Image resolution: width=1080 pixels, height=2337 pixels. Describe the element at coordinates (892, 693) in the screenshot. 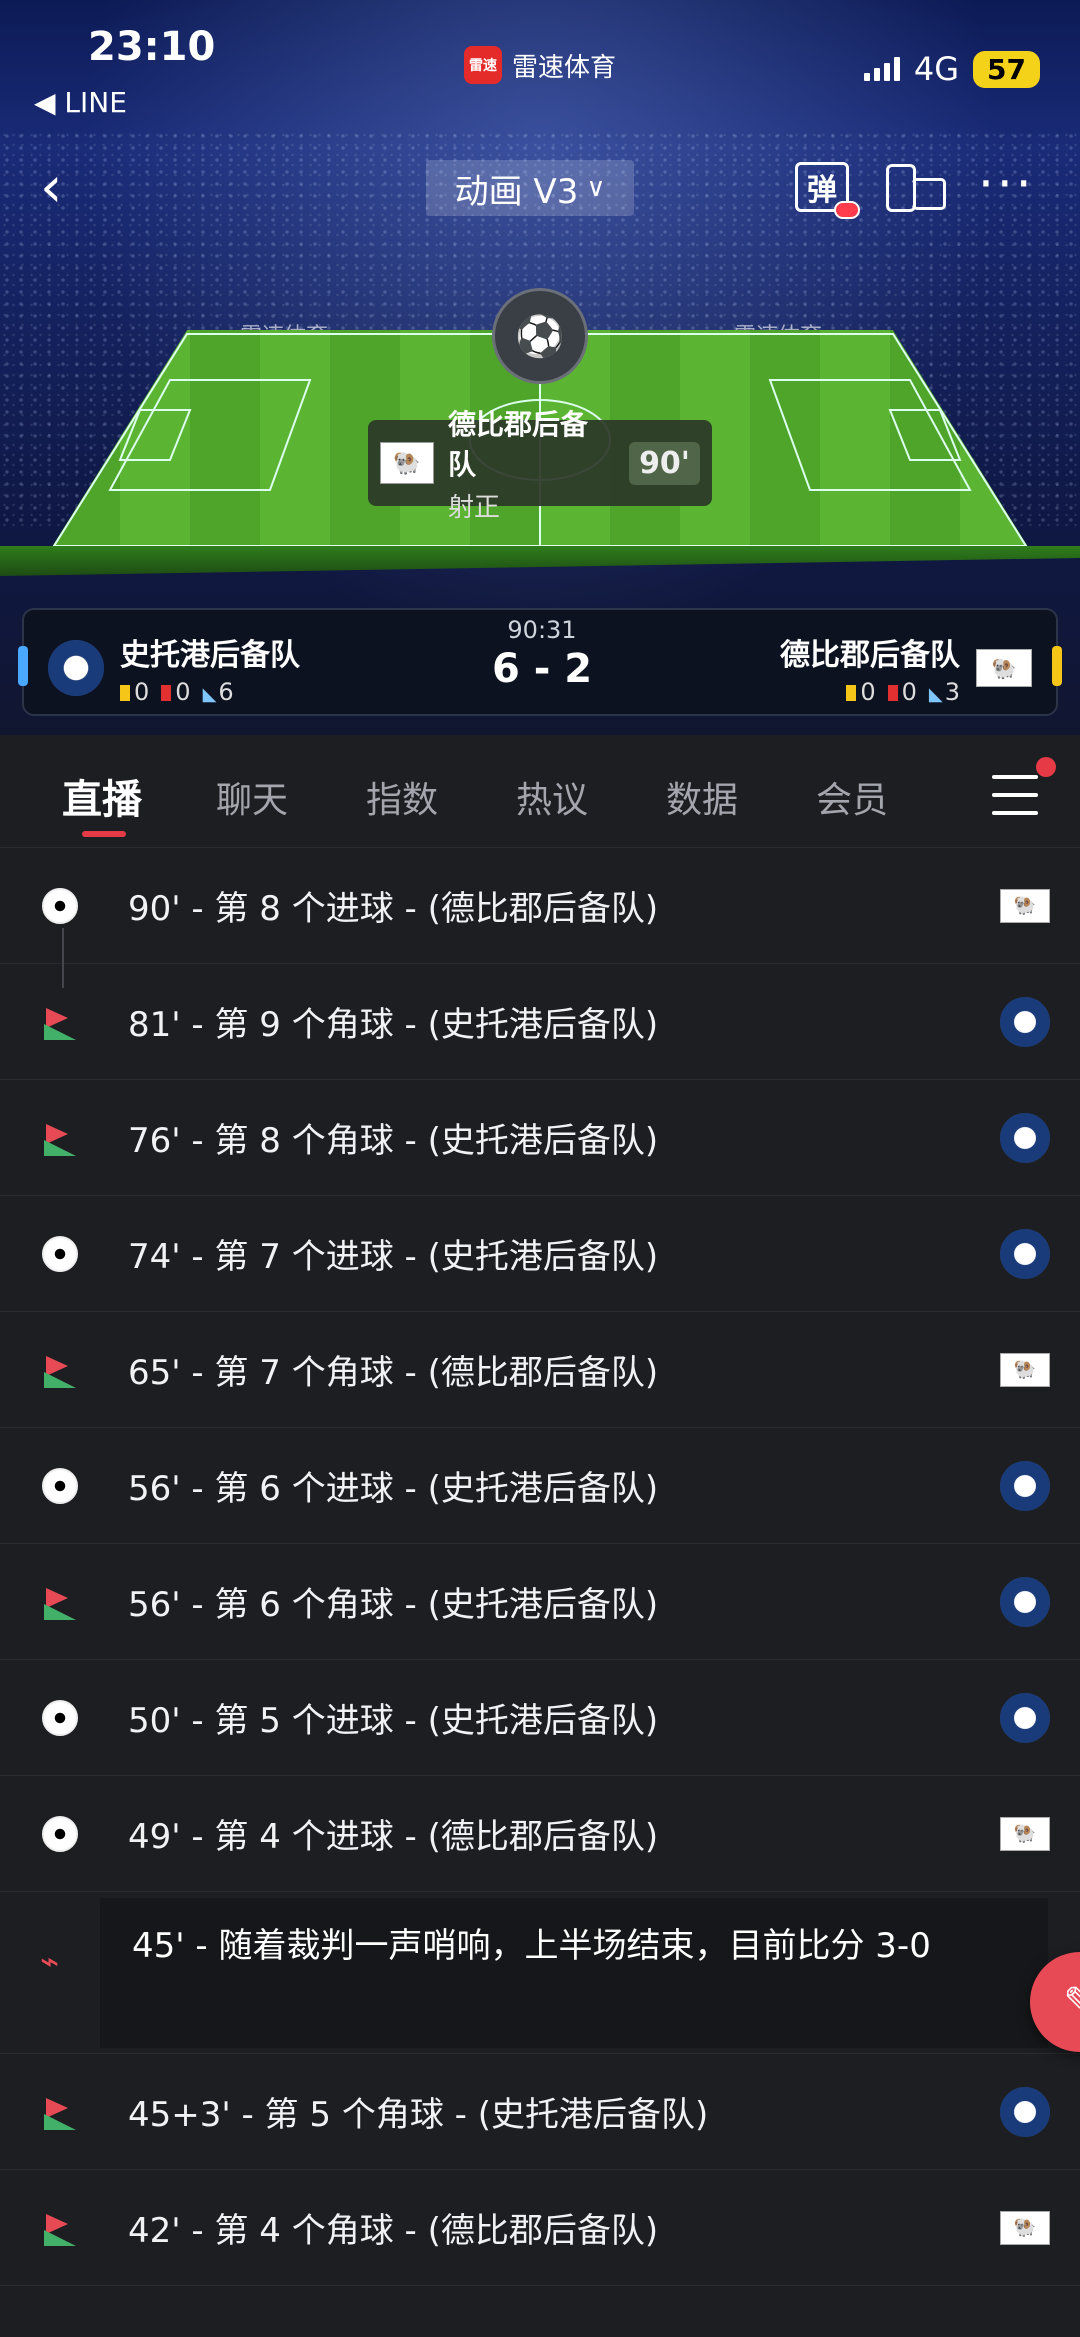

I see `red-card-icon` at that location.